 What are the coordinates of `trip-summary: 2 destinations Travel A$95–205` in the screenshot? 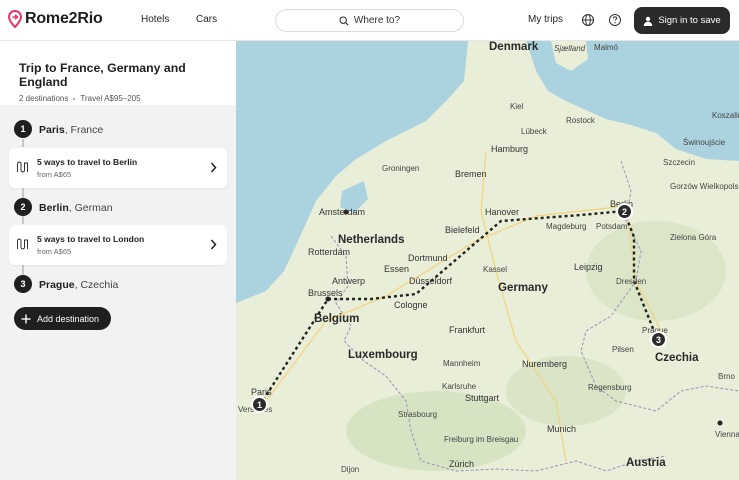 It's located at (127, 98).